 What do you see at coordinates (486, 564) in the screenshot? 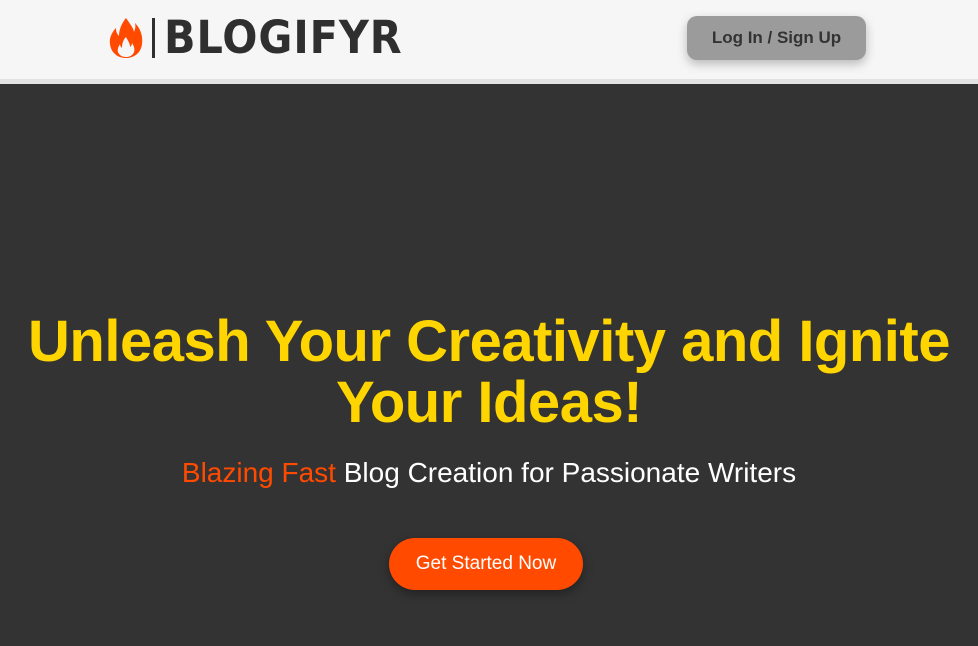
I see `get-started-button: Get Started Now` at bounding box center [486, 564].